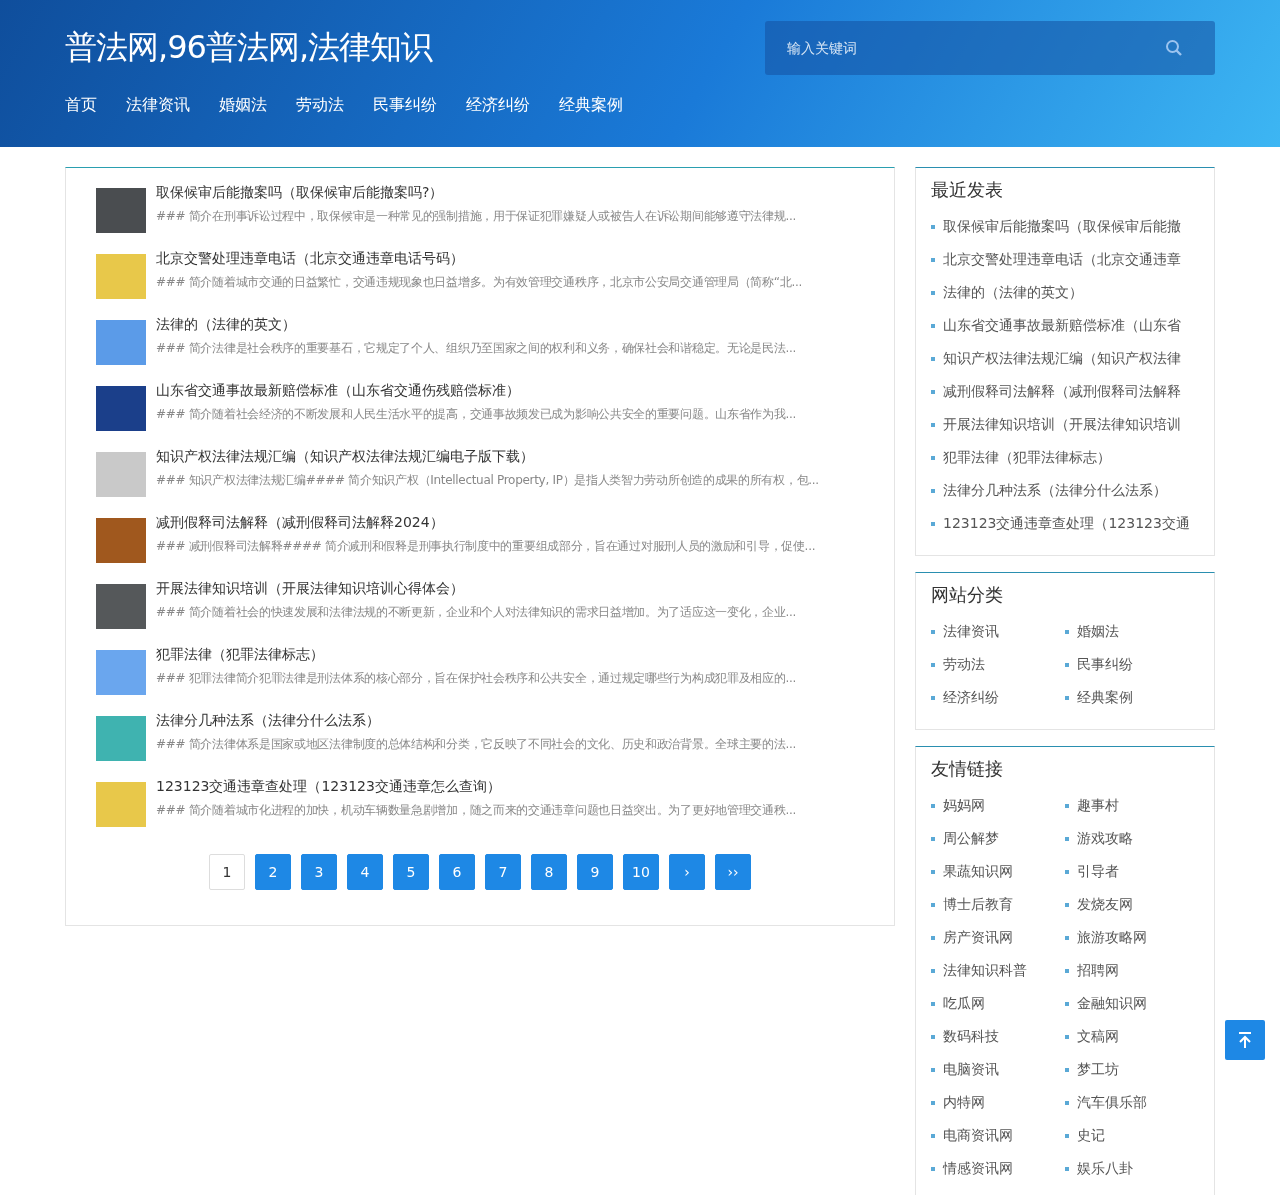 This screenshot has width=1280, height=1195. Describe the element at coordinates (978, 937) in the screenshot. I see `friend-link: 房产资讯网` at that location.